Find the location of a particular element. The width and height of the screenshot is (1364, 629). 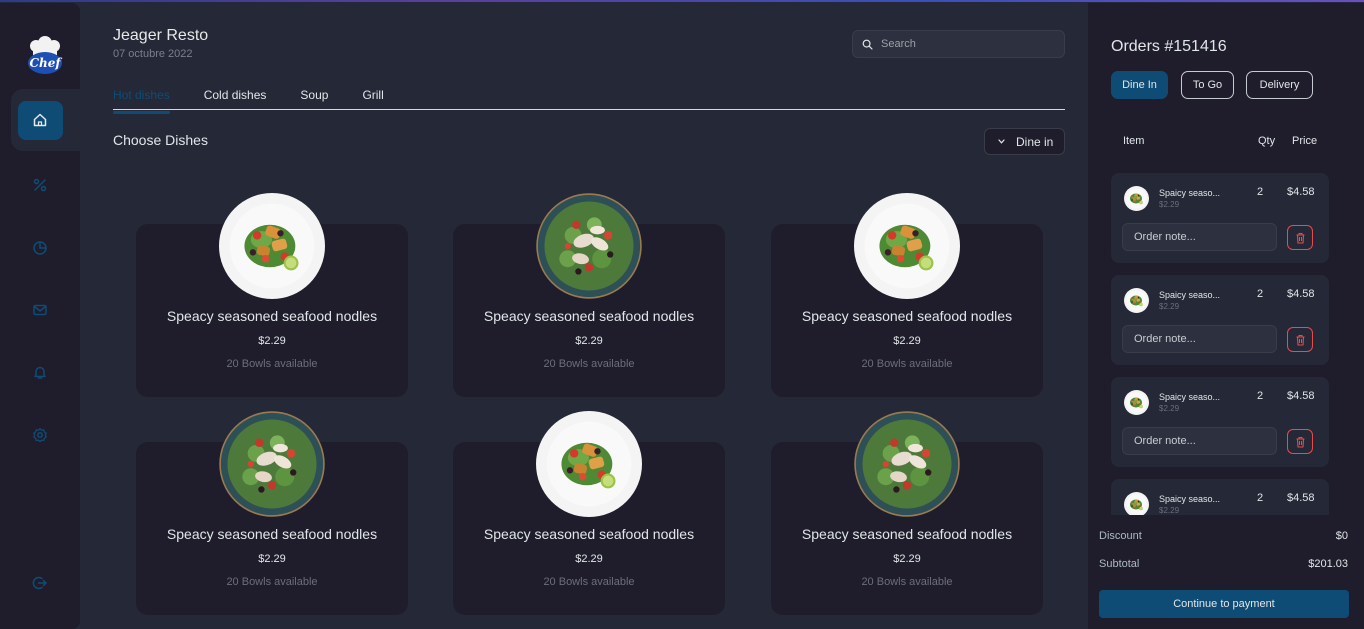

percent-icon is located at coordinates (40, 185).